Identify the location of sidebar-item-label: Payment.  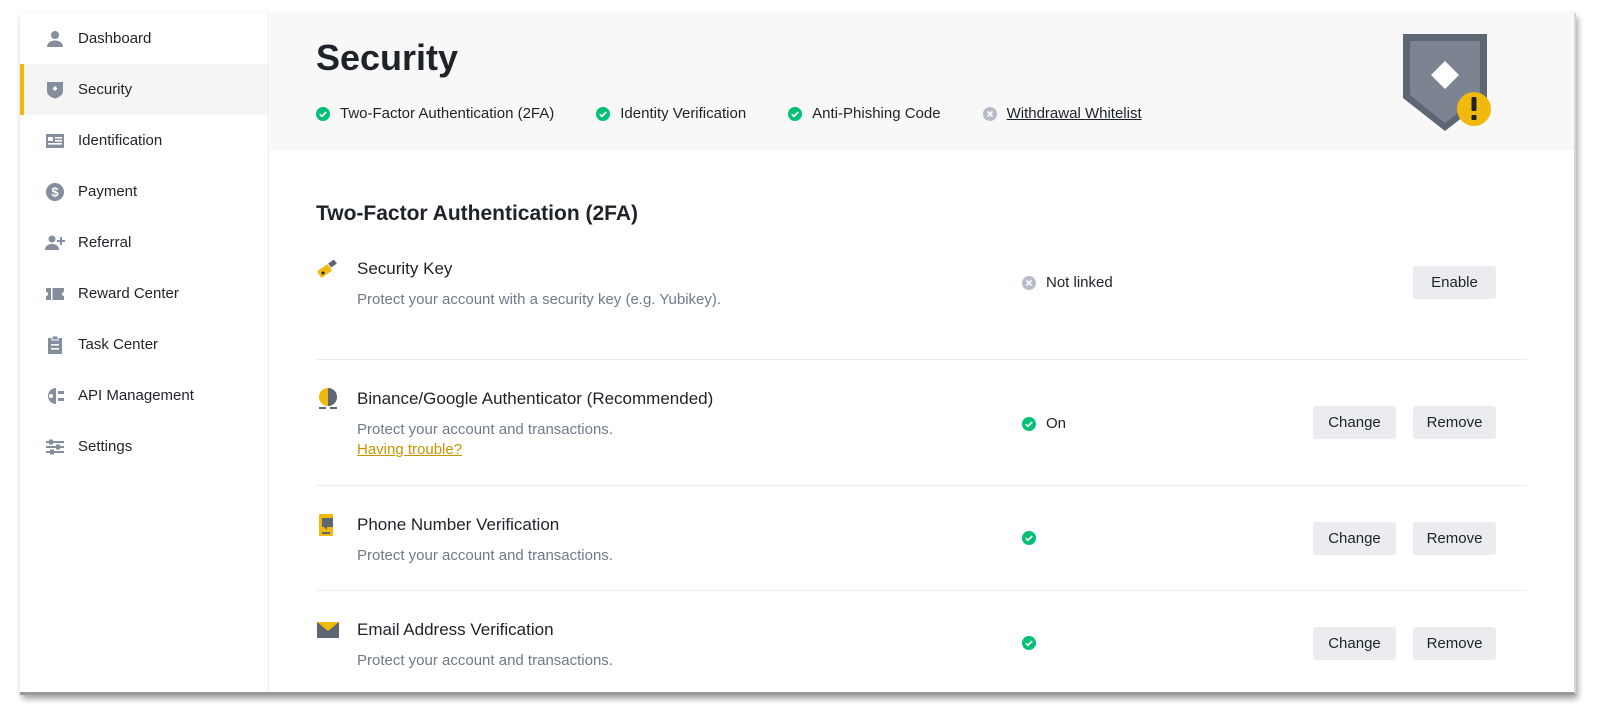
(108, 191).